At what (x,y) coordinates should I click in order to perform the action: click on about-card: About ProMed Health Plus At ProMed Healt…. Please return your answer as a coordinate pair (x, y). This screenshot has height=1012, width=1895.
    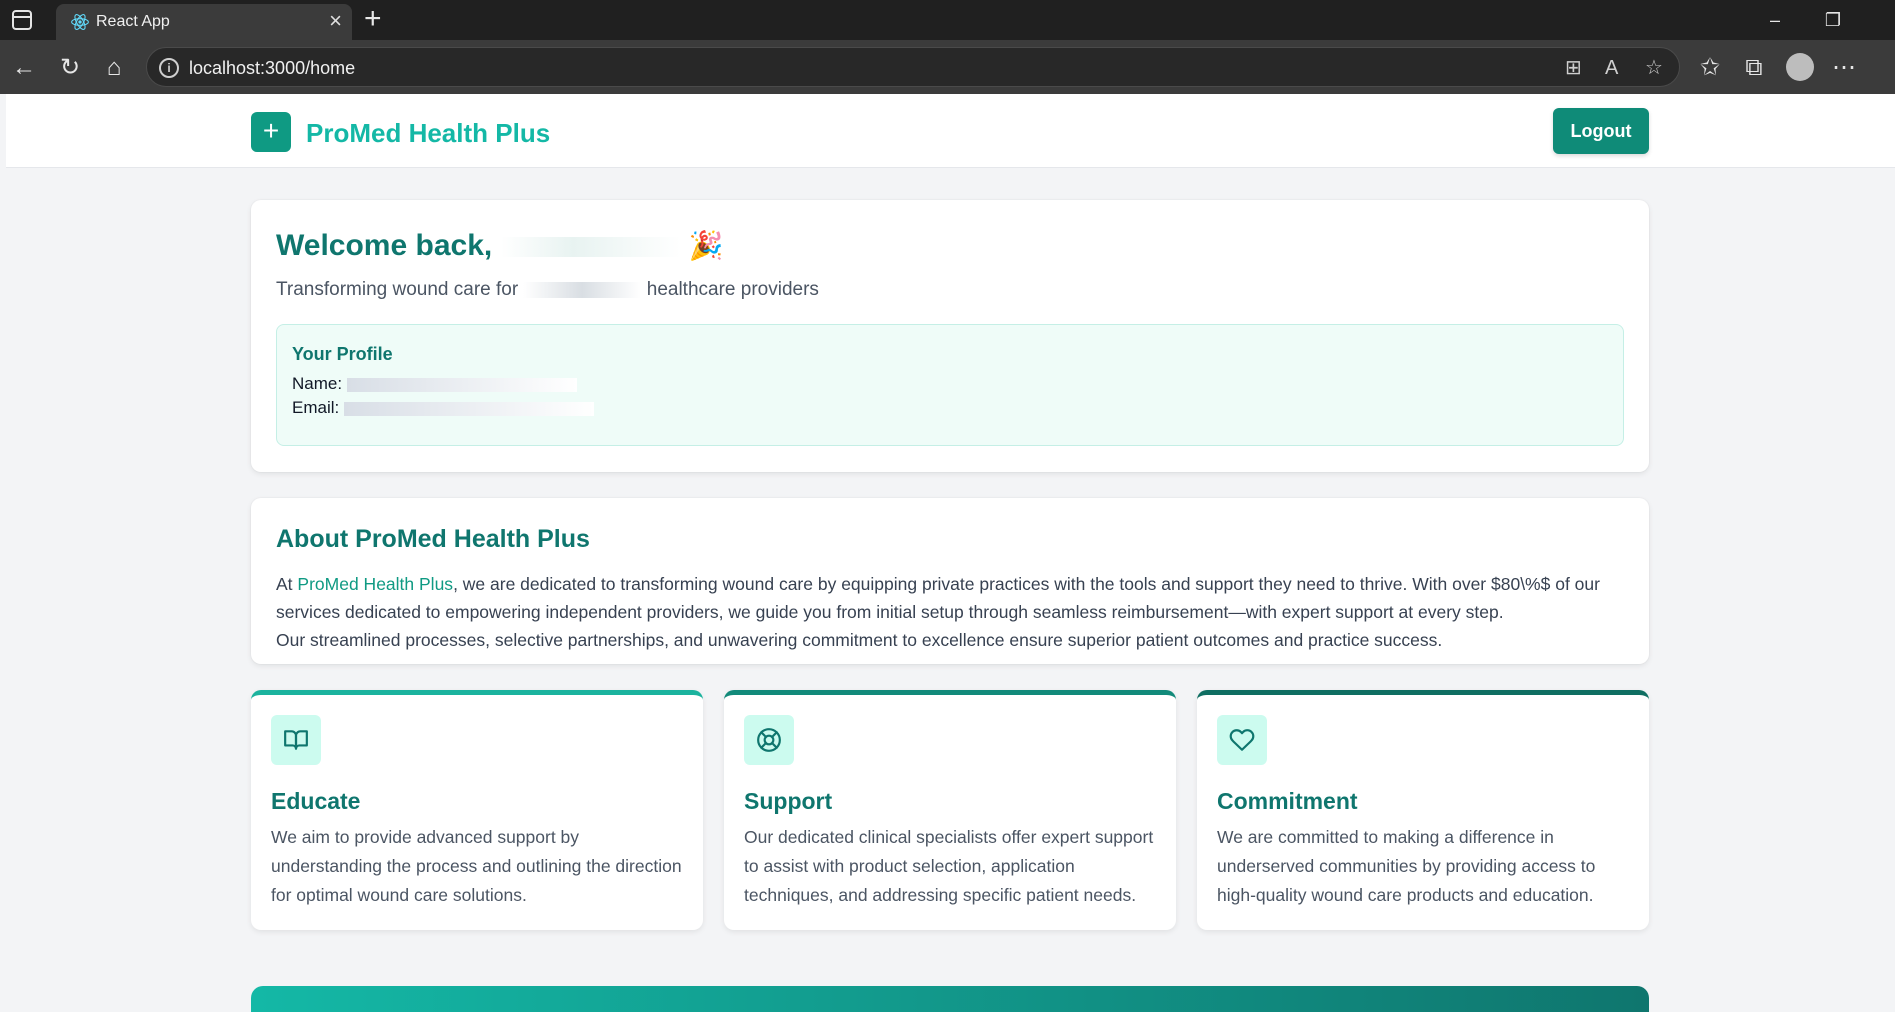
    Looking at the image, I should click on (950, 581).